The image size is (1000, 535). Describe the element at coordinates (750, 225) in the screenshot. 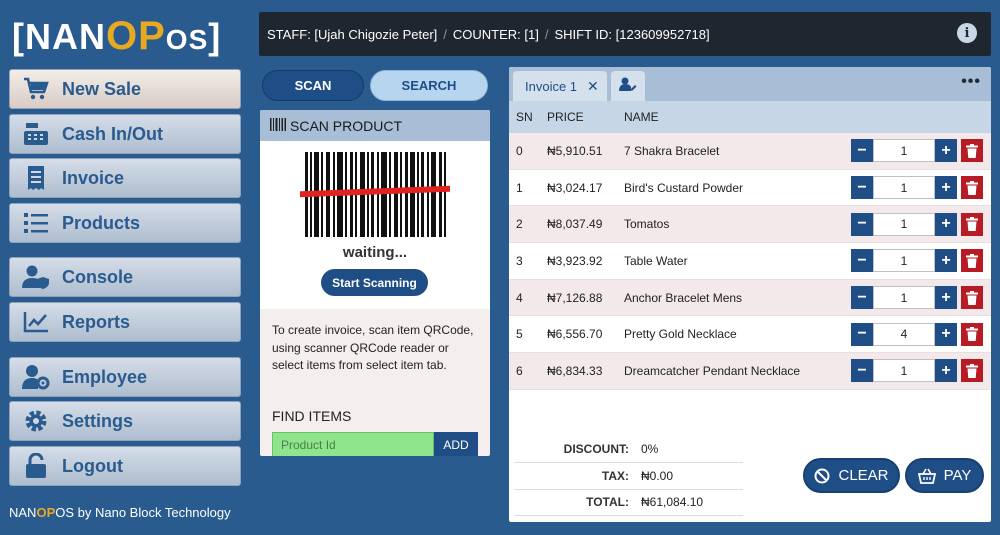

I see `table-row: 2 ₦8,037.49 Tomatos −1 +` at that location.